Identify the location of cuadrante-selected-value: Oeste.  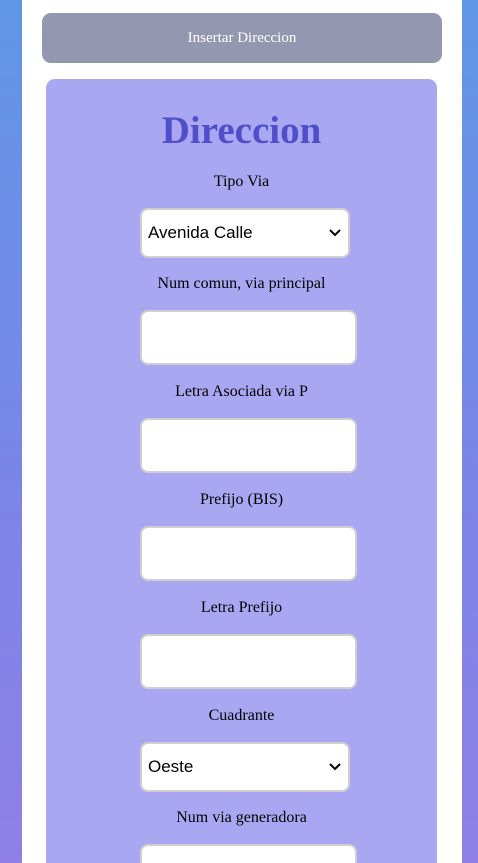
(171, 766).